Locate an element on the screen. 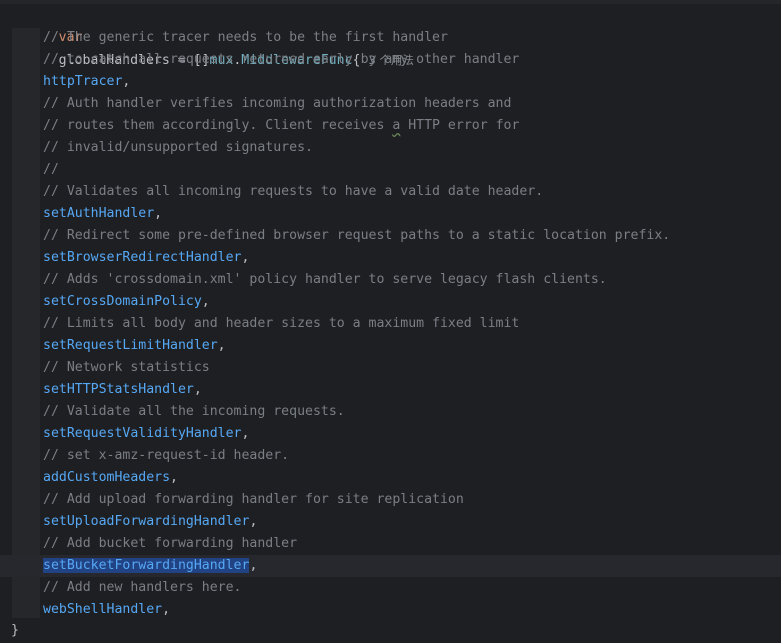 This screenshot has width=781, height=643. code-line: // is located at coordinates (390, 170).